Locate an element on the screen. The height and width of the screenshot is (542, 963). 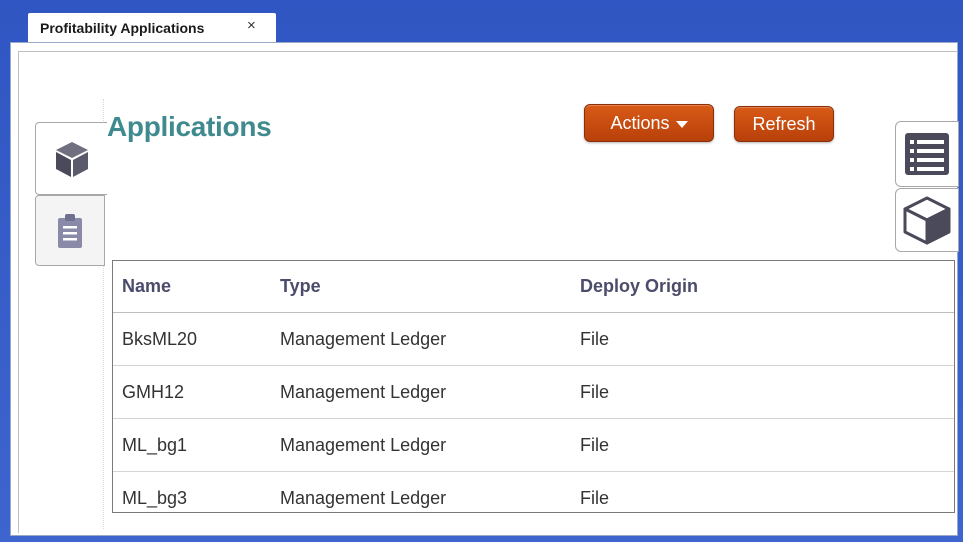
table-row: GMH12 Management Ledger File is located at coordinates (533, 392).